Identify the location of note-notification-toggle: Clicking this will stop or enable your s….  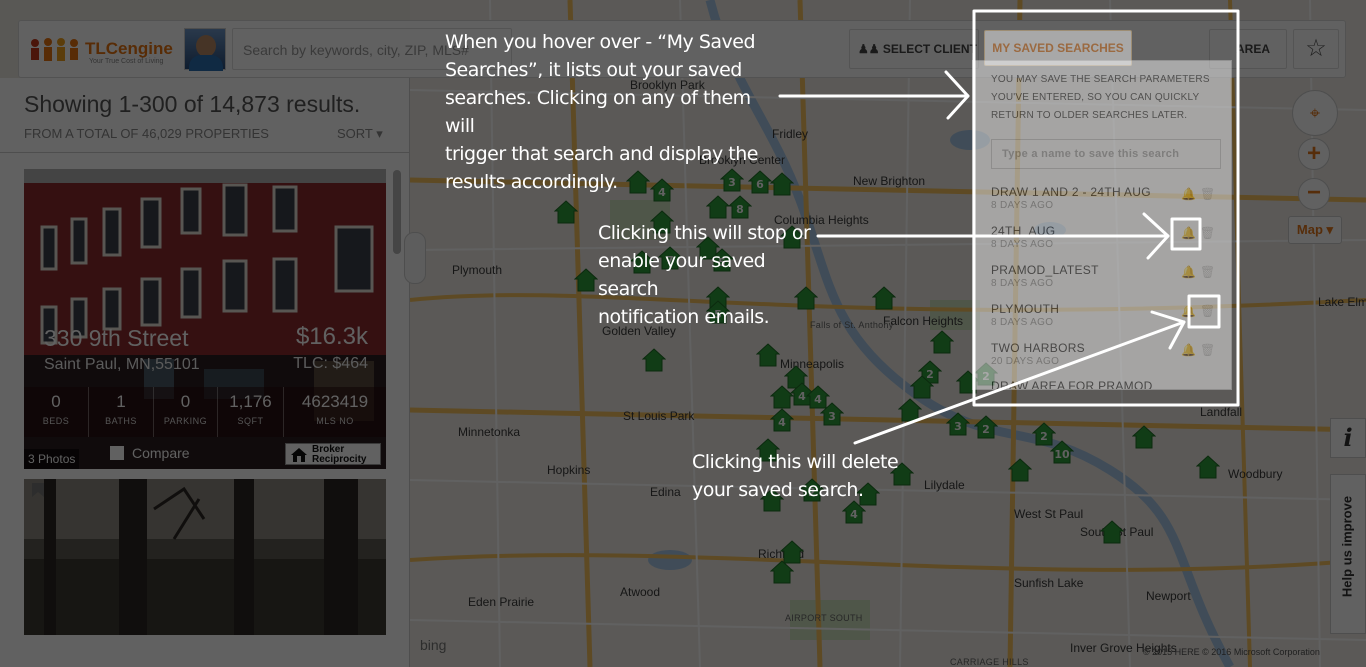
(704, 275).